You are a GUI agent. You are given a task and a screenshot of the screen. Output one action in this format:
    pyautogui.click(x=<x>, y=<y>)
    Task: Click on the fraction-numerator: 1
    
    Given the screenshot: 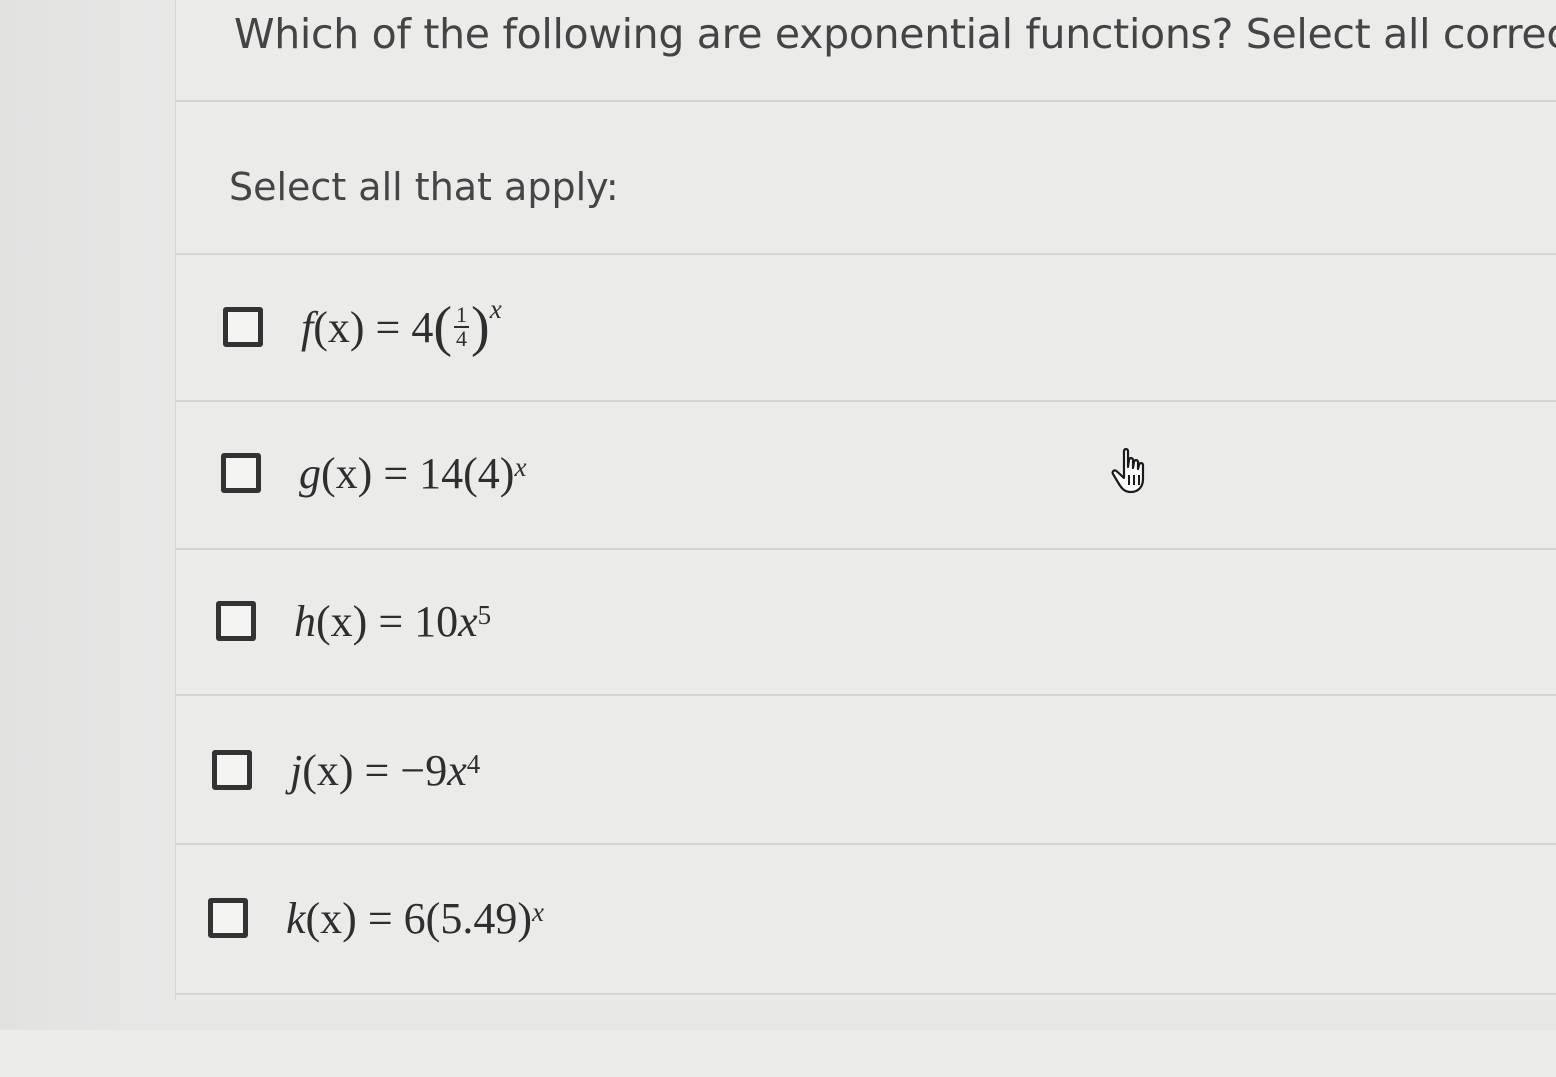 What is the action you would take?
    pyautogui.click(x=462, y=315)
    